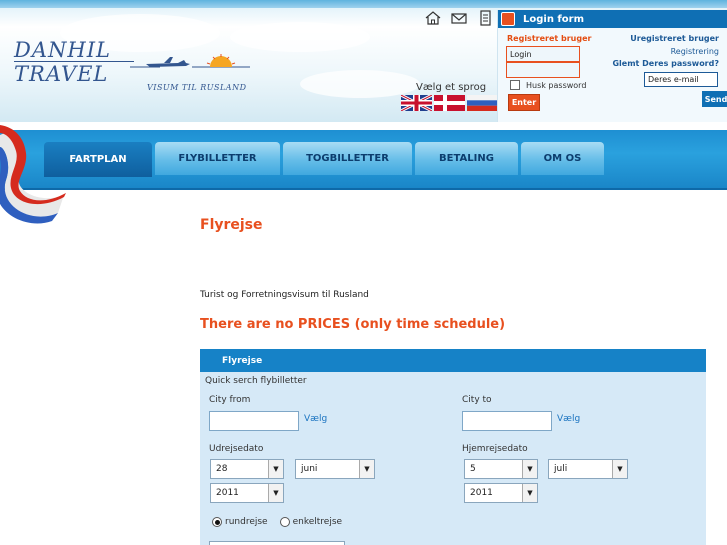 The image size is (727, 545). Describe the element at coordinates (466, 158) in the screenshot. I see `tab-betaling: BETALING` at that location.